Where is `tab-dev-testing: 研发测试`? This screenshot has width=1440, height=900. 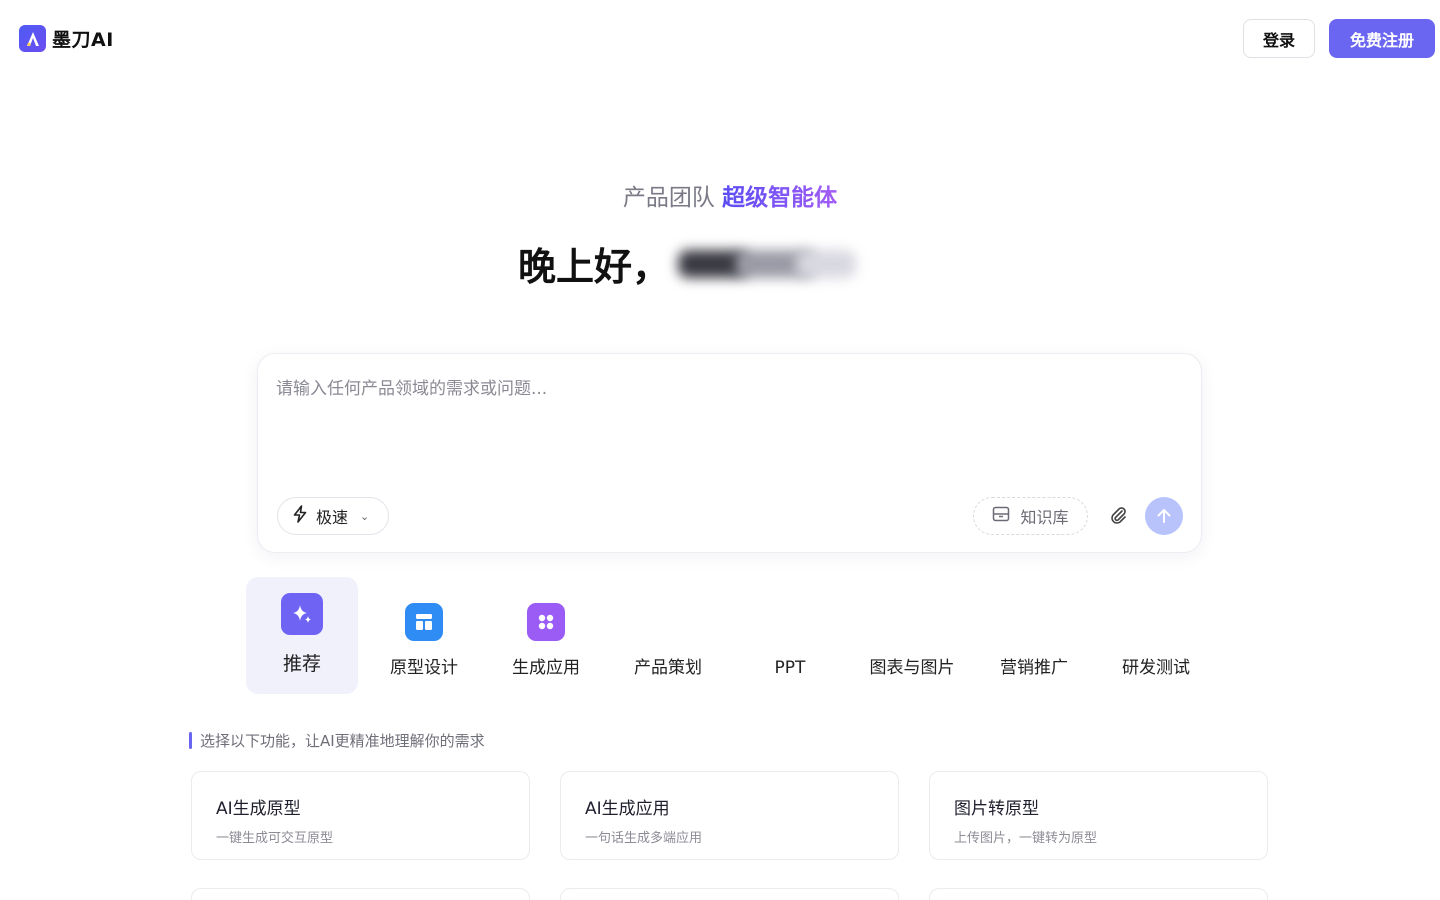 tab-dev-testing: 研发测试 is located at coordinates (1156, 635).